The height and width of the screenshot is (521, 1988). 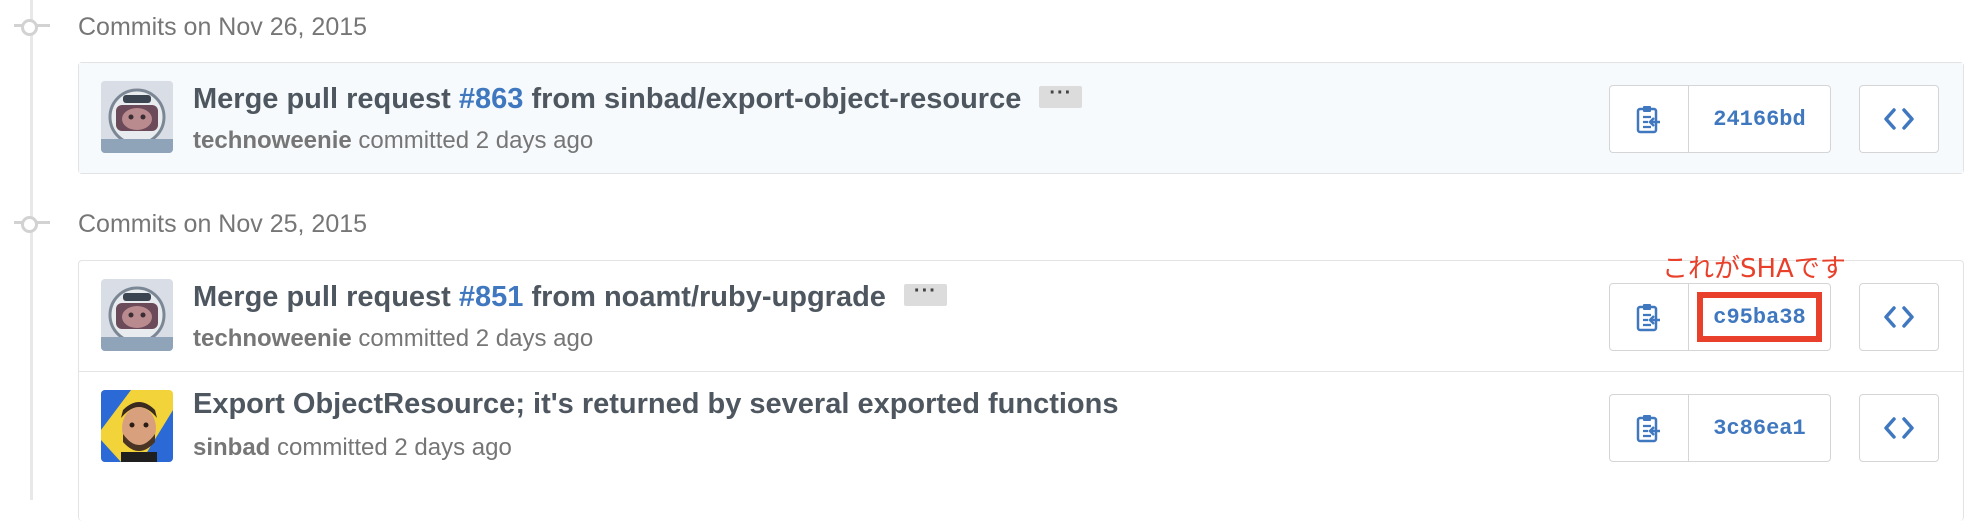 I want to click on commit-group-header: Commits on Nov 25, 2015, so click(x=994, y=222).